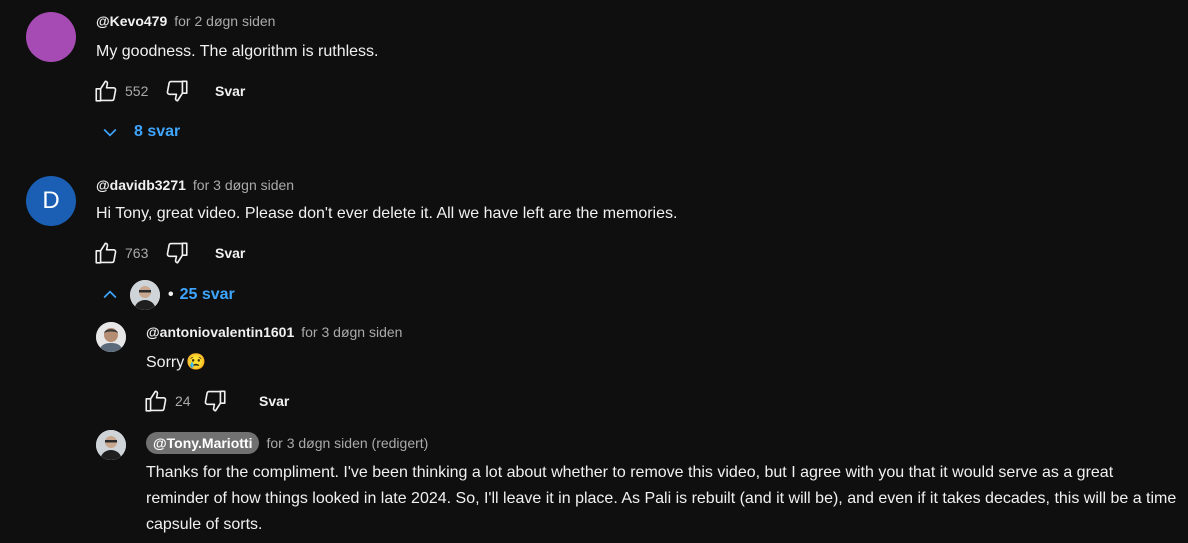 Image resolution: width=1188 pixels, height=543 pixels. I want to click on view-replies-button: 8 svar, so click(140, 132).